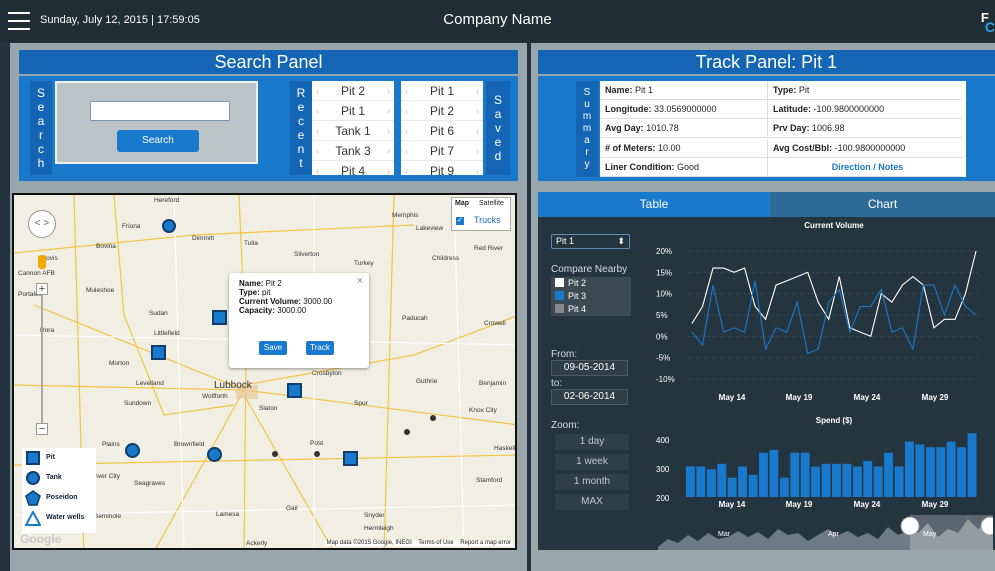 The height and width of the screenshot is (571, 995). Describe the element at coordinates (42, 289) in the screenshot. I see `zoom-in-button: +` at that location.